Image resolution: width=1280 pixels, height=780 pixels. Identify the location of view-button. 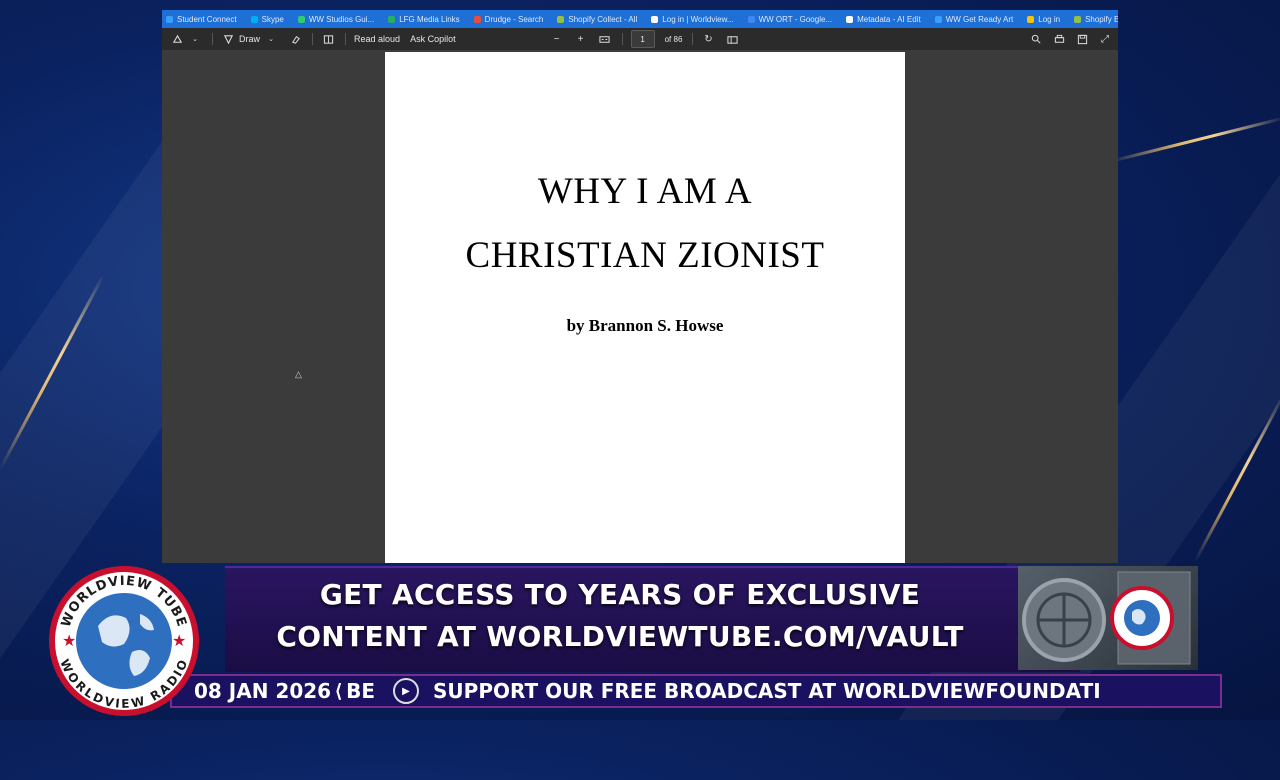
(328, 39).